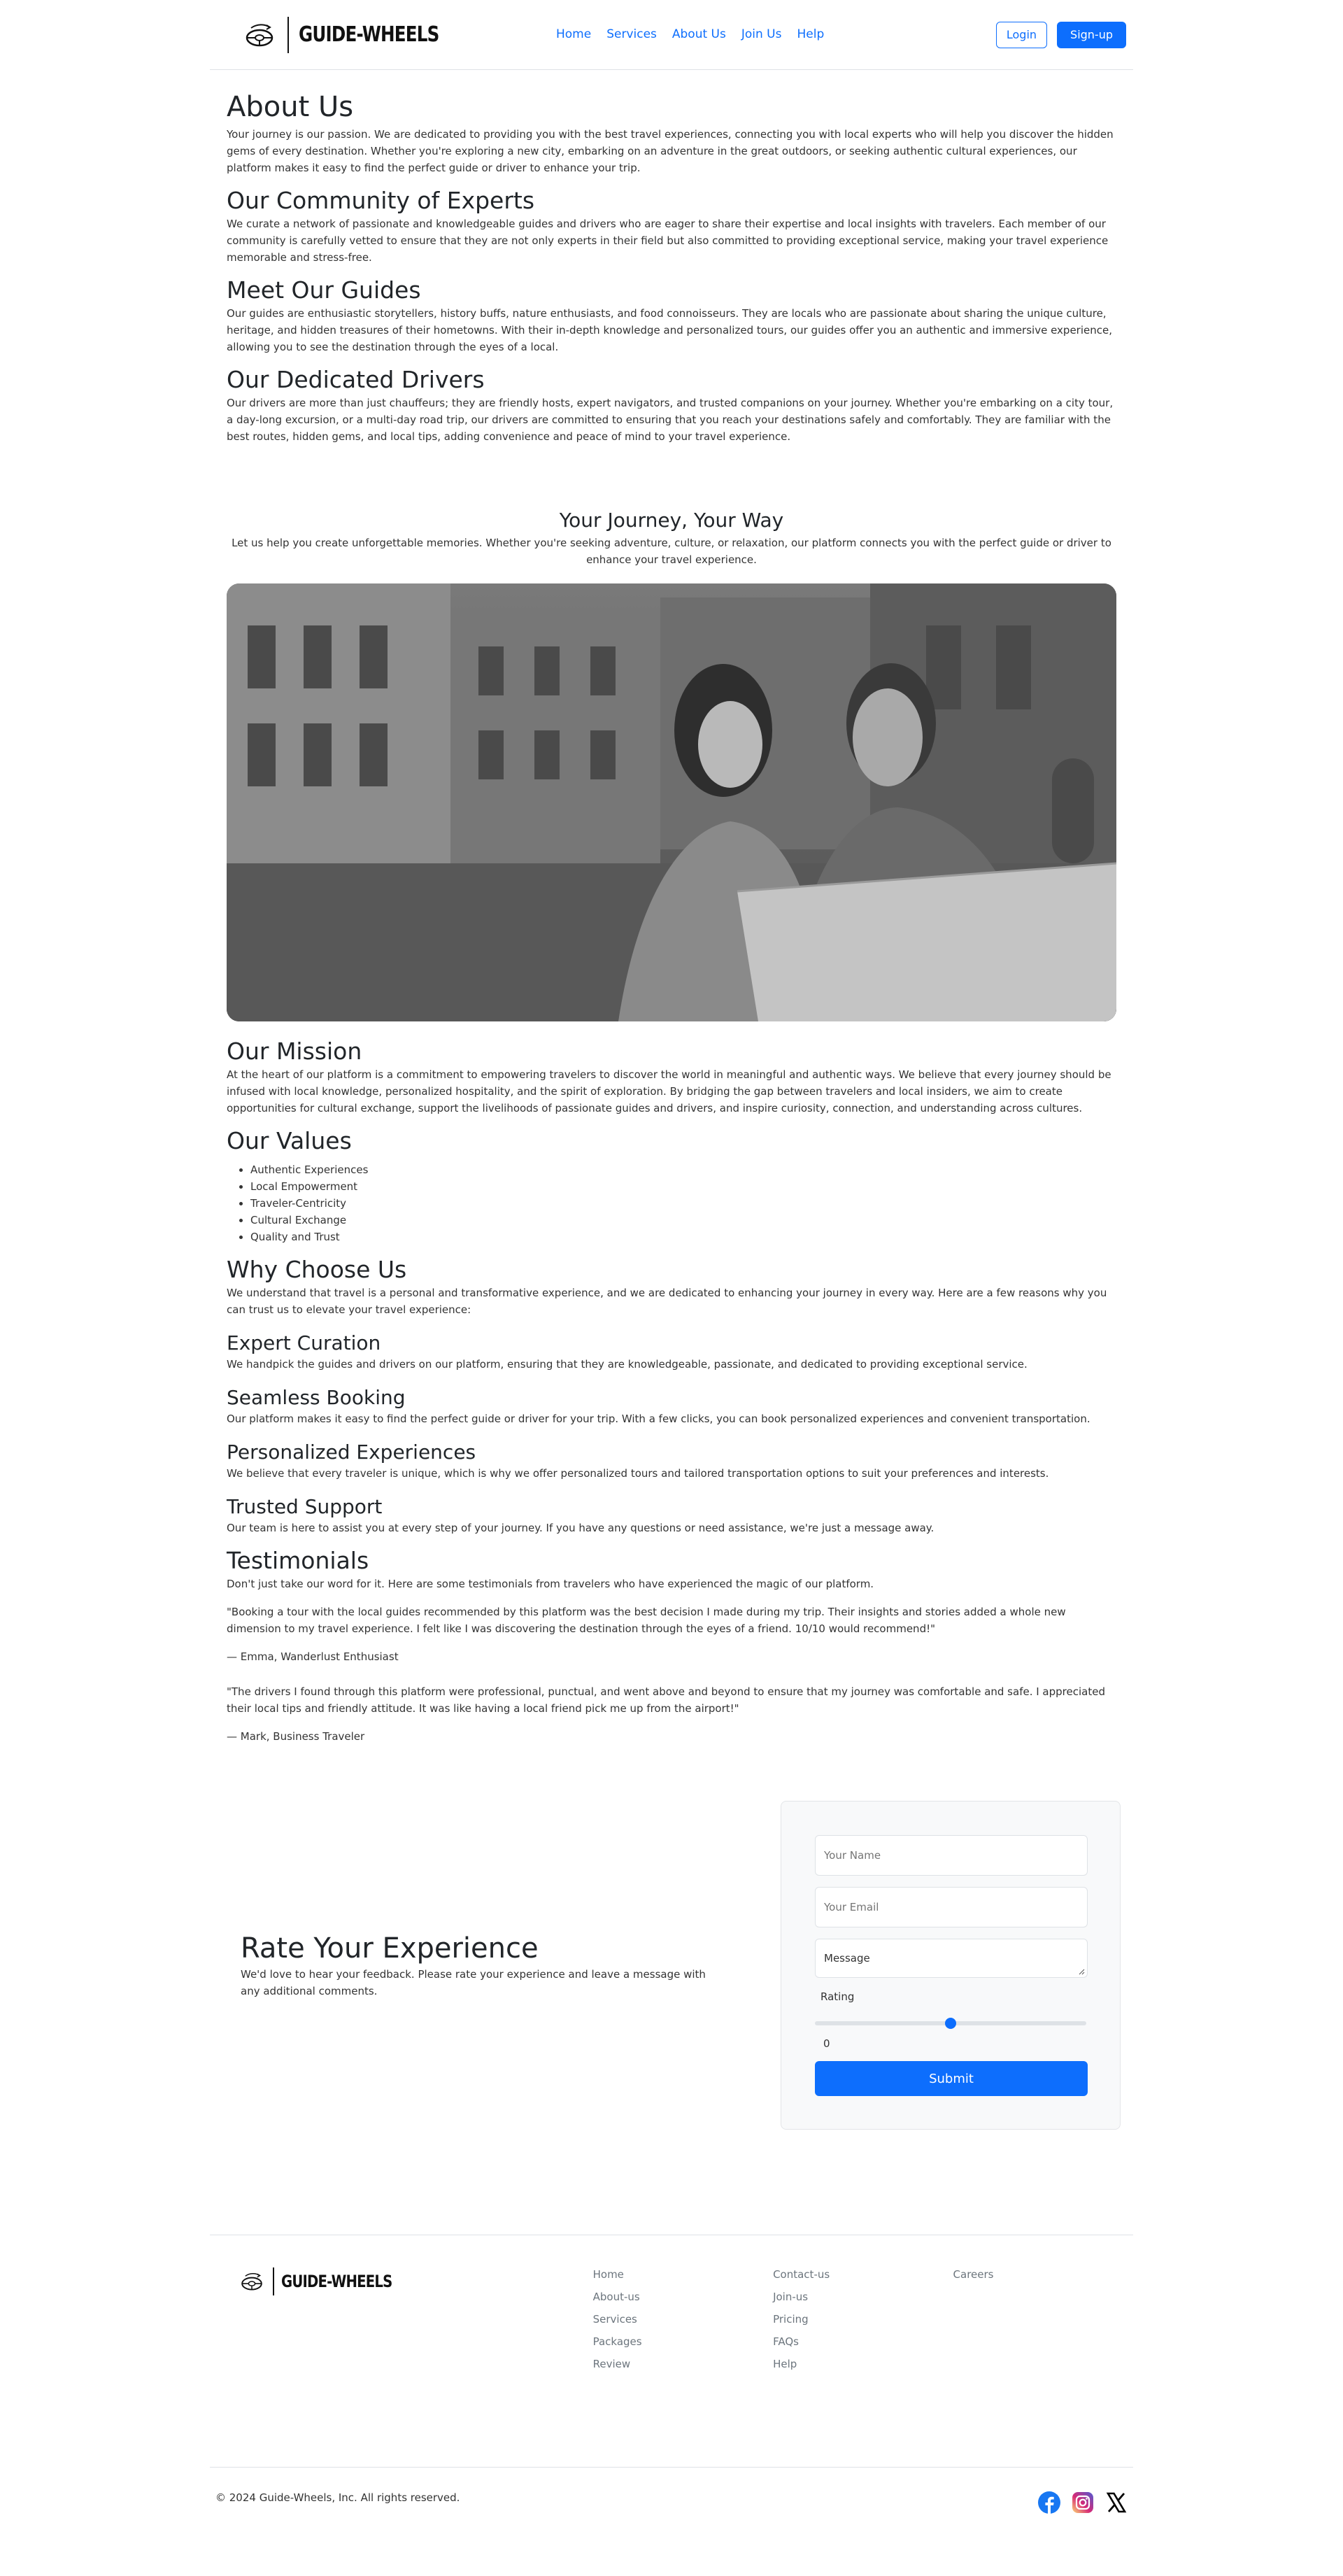 Image resolution: width=1343 pixels, height=2576 pixels. I want to click on brand: GUIDE-WHEELS, so click(398, 34).